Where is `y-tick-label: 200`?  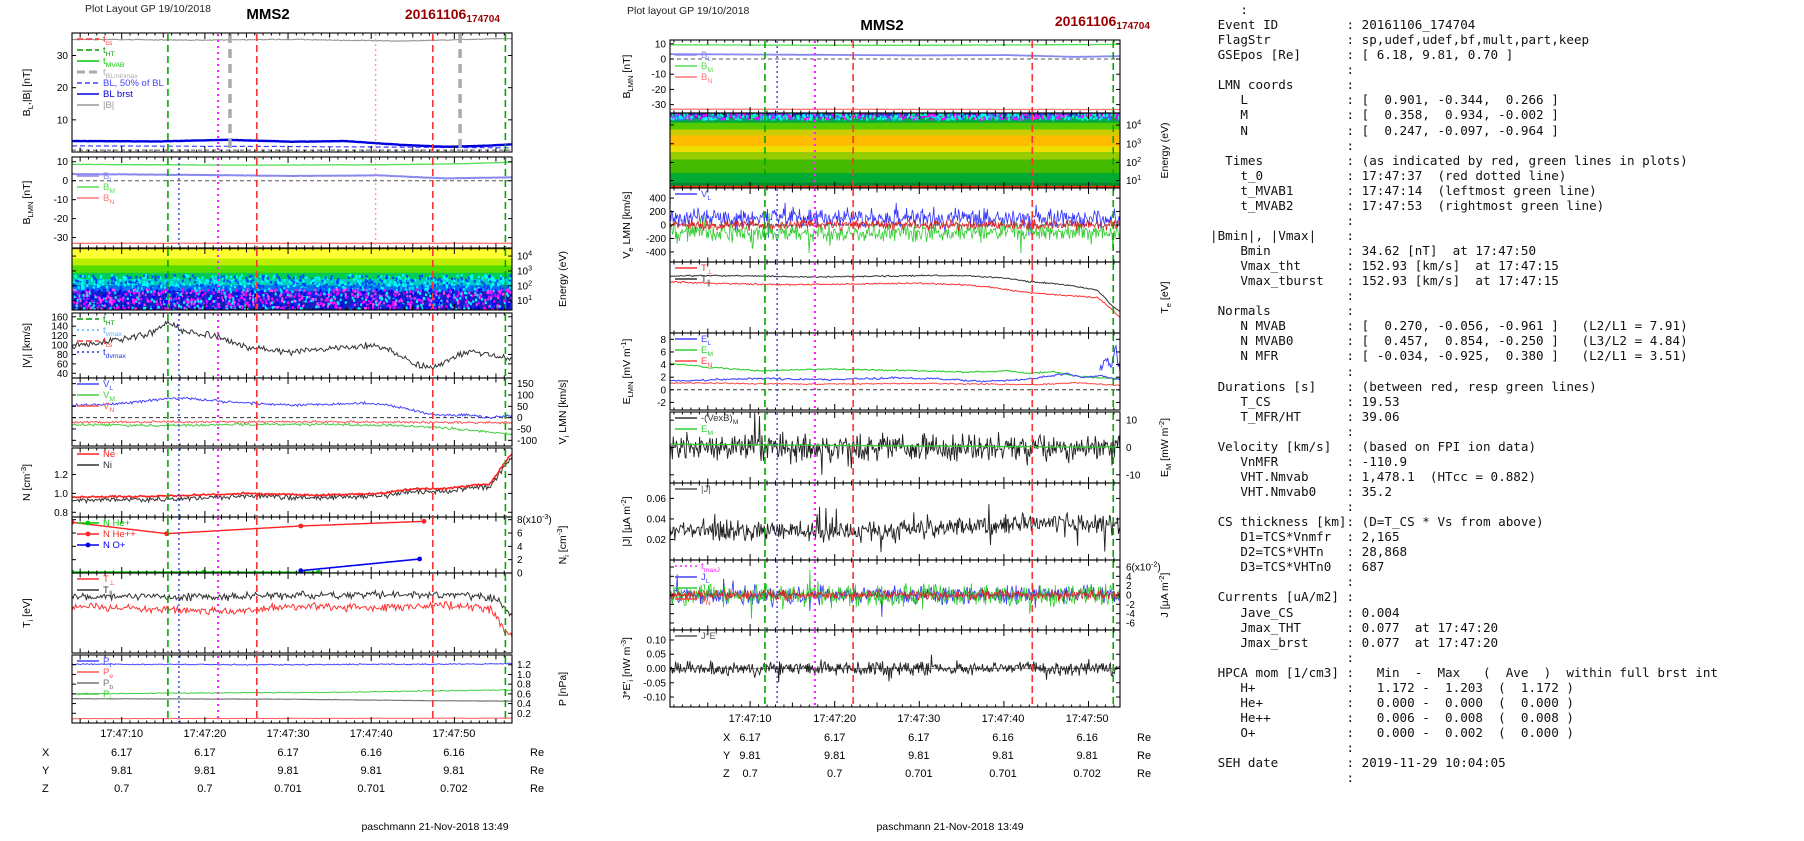
y-tick-label: 200 is located at coordinates (657, 212).